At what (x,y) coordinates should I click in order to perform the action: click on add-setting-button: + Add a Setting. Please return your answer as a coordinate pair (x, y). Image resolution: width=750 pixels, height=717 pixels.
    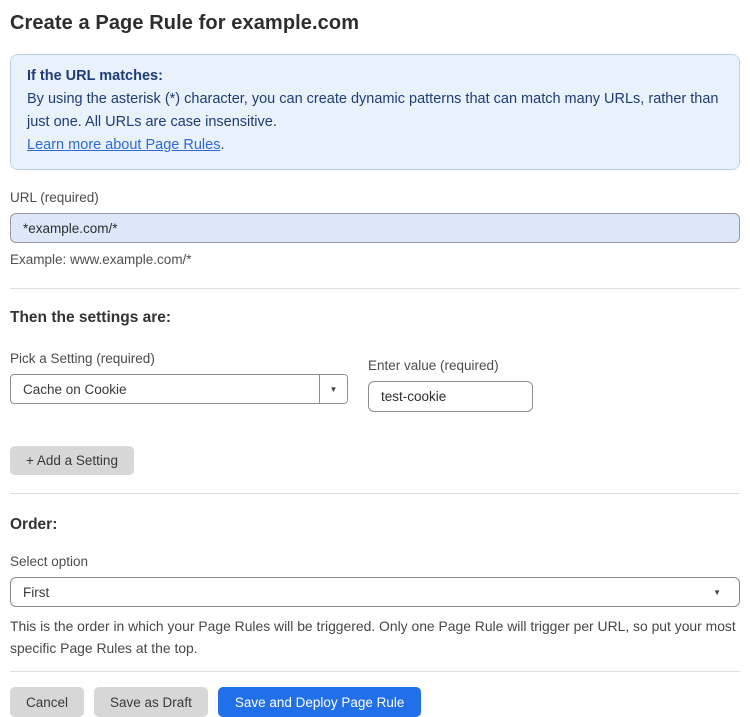
    Looking at the image, I should click on (72, 460).